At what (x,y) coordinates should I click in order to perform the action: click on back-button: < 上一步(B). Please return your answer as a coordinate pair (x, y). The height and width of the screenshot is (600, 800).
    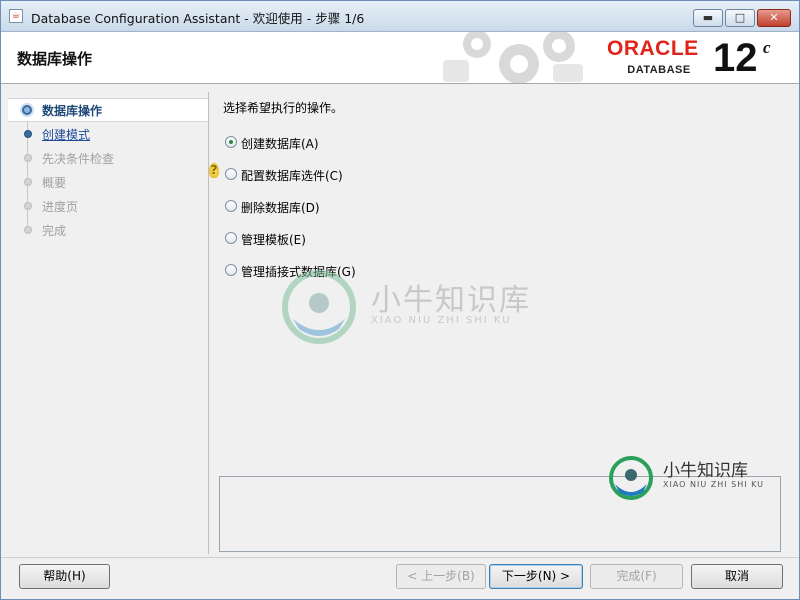
    Looking at the image, I should click on (441, 576).